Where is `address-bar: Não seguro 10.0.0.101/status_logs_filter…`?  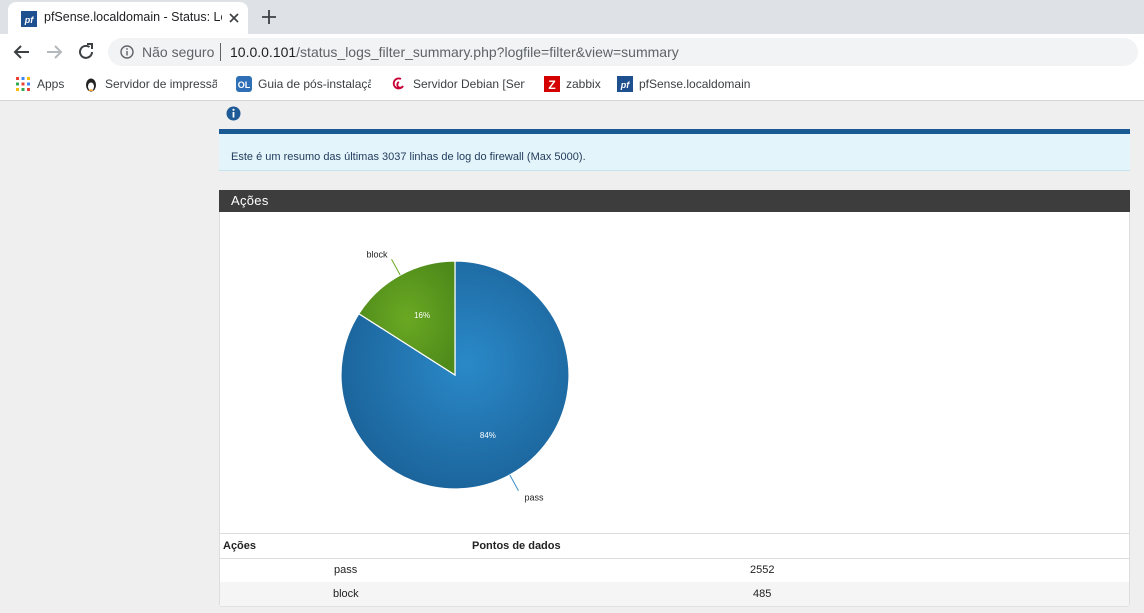 address-bar: Não seguro 10.0.0.101/status_logs_filter… is located at coordinates (623, 52).